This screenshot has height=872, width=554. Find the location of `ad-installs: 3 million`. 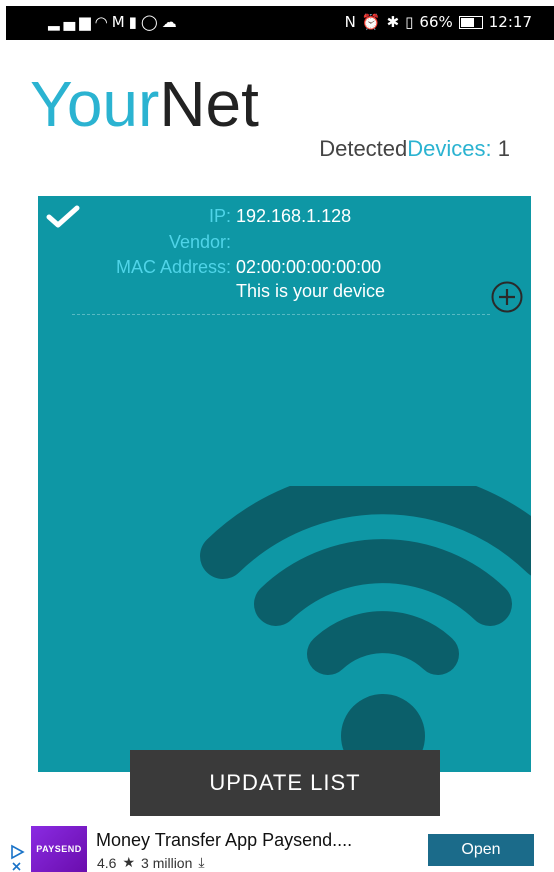

ad-installs: 3 million is located at coordinates (167, 862).